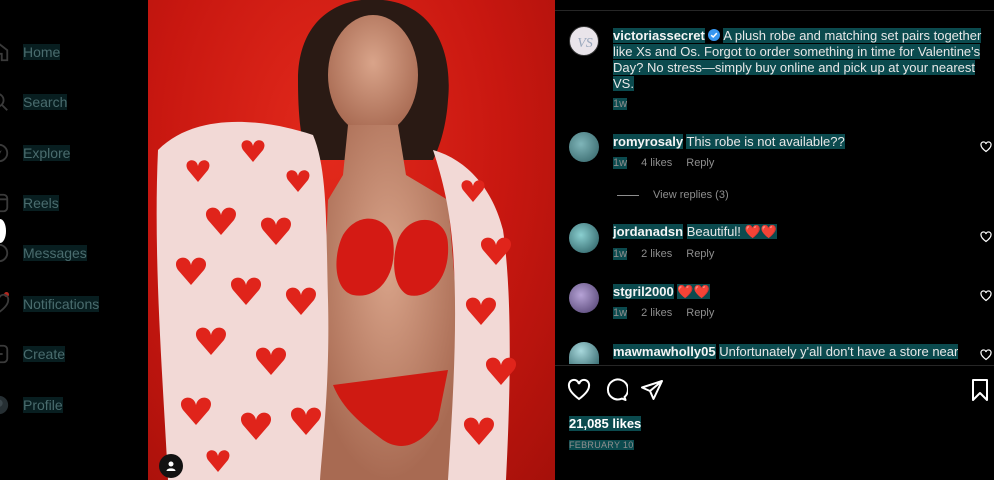 Image resolution: width=994 pixels, height=480 pixels. I want to click on author-avatar: VS, so click(584, 41).